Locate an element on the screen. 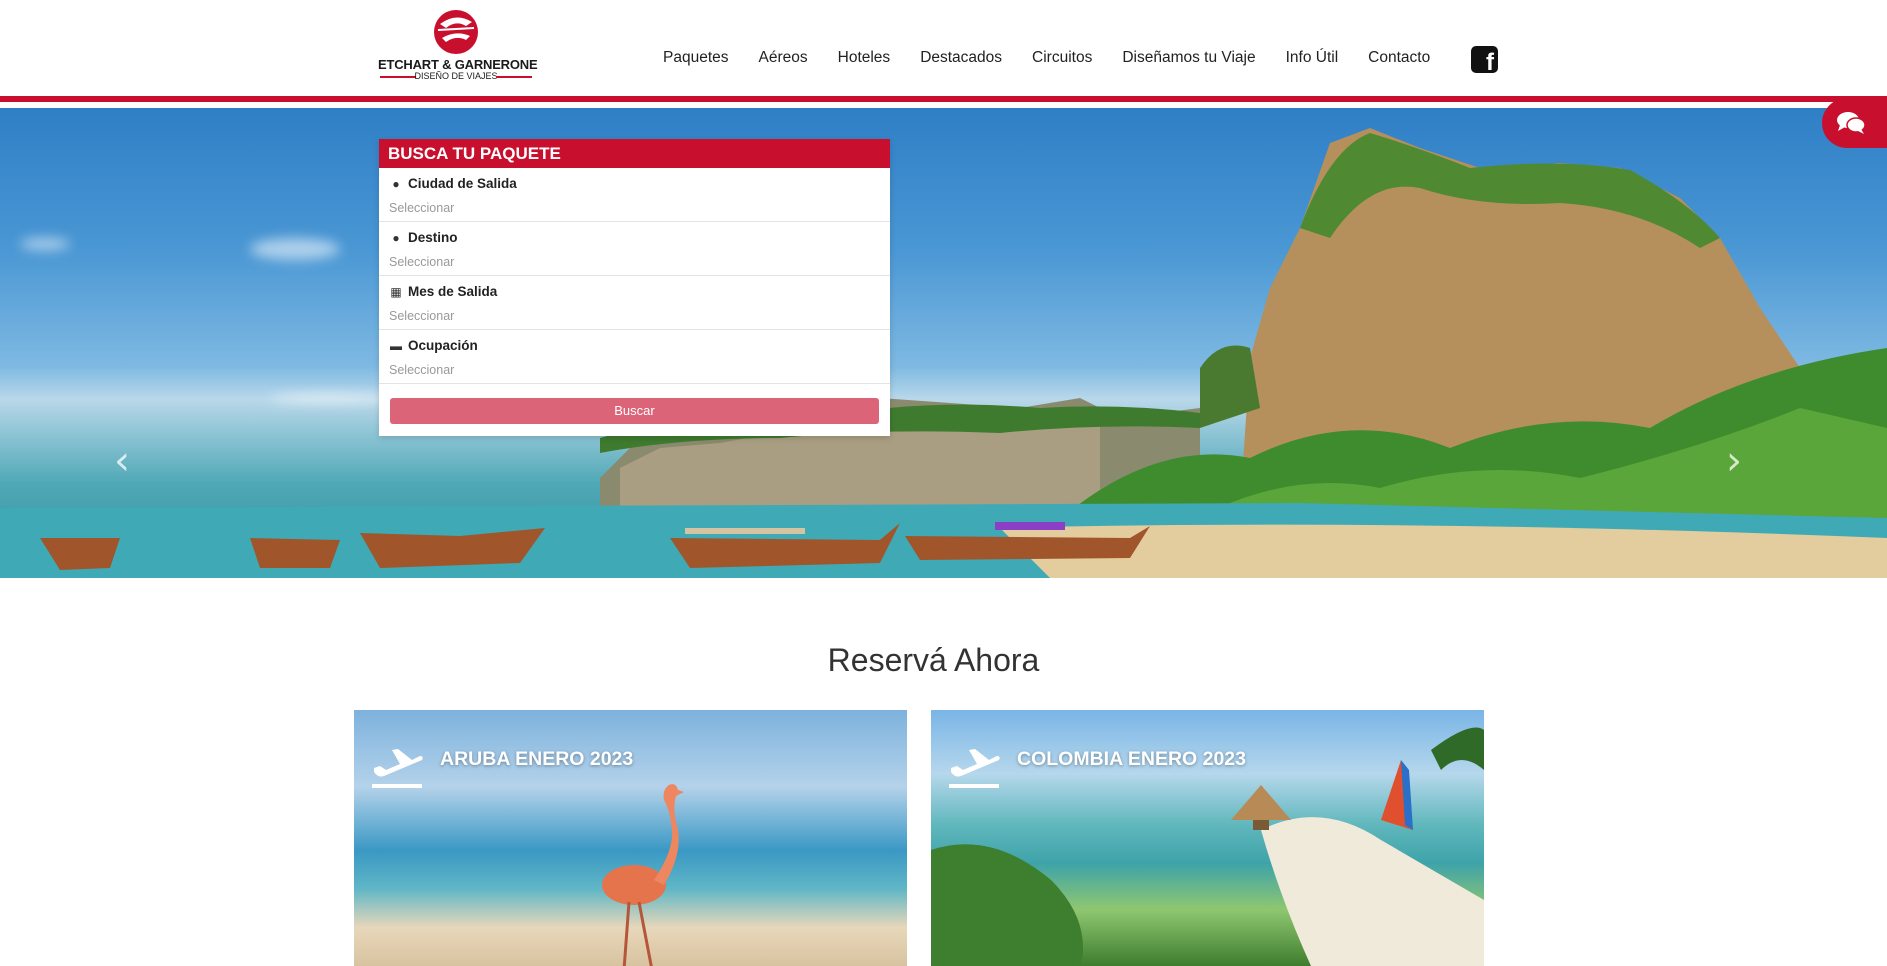 This screenshot has width=1887, height=966. destination-field: ● Destino Seleccionar is located at coordinates (634, 249).